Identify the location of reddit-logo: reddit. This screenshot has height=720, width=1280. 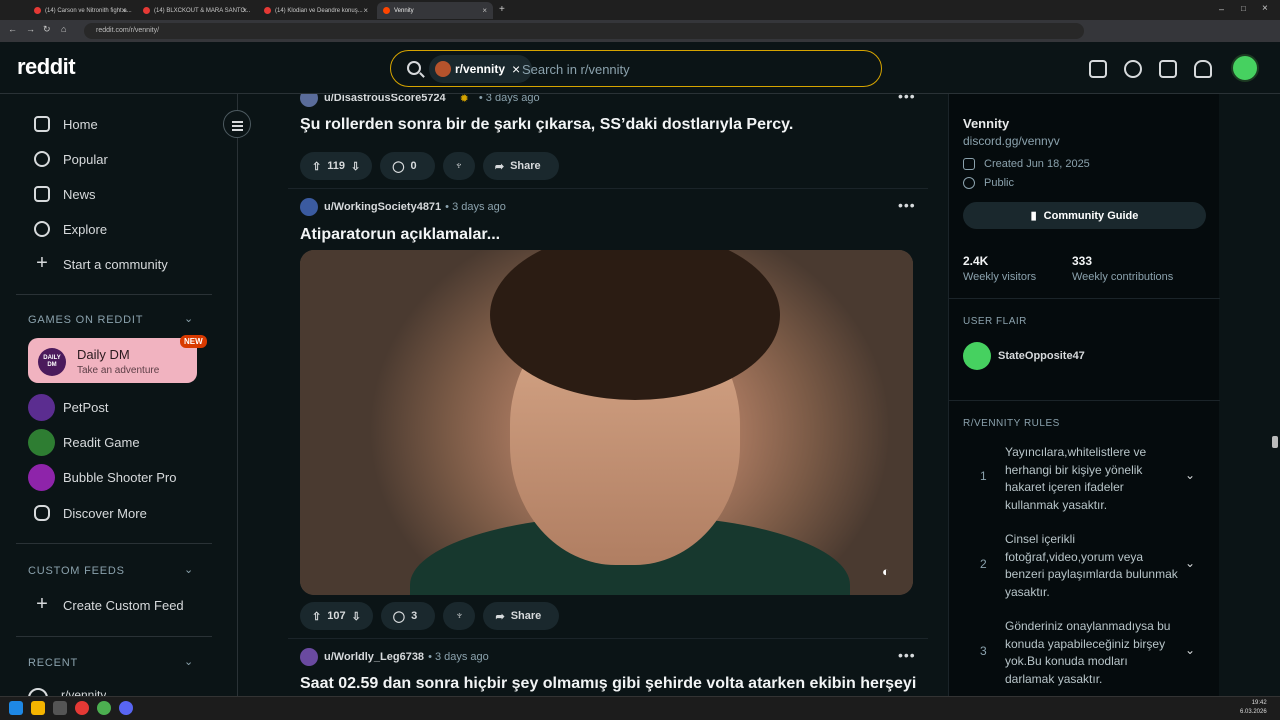
(46, 67).